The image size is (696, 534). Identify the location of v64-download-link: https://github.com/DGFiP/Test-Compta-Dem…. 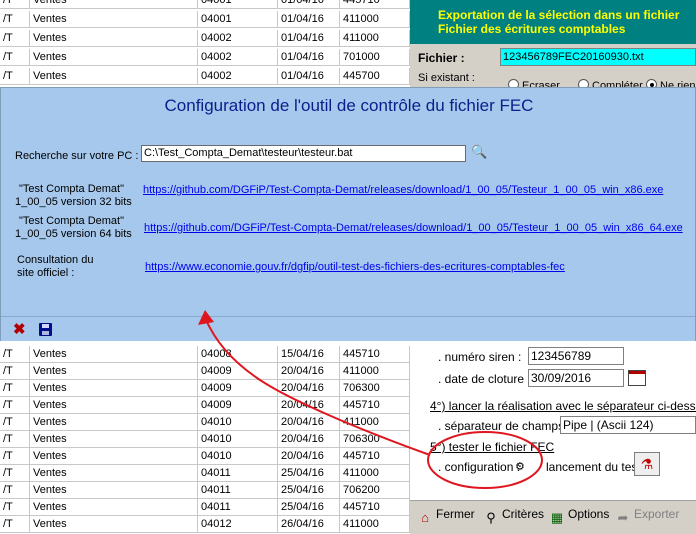
(413, 228).